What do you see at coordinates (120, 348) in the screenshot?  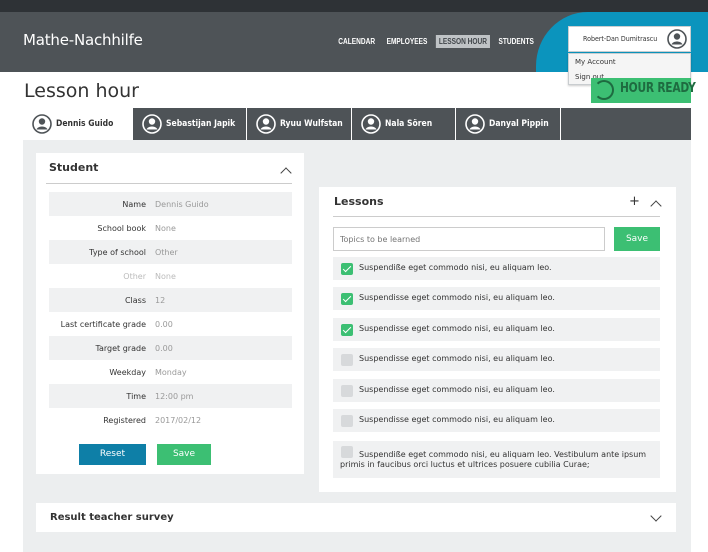 I see `field-label: Target grade` at bounding box center [120, 348].